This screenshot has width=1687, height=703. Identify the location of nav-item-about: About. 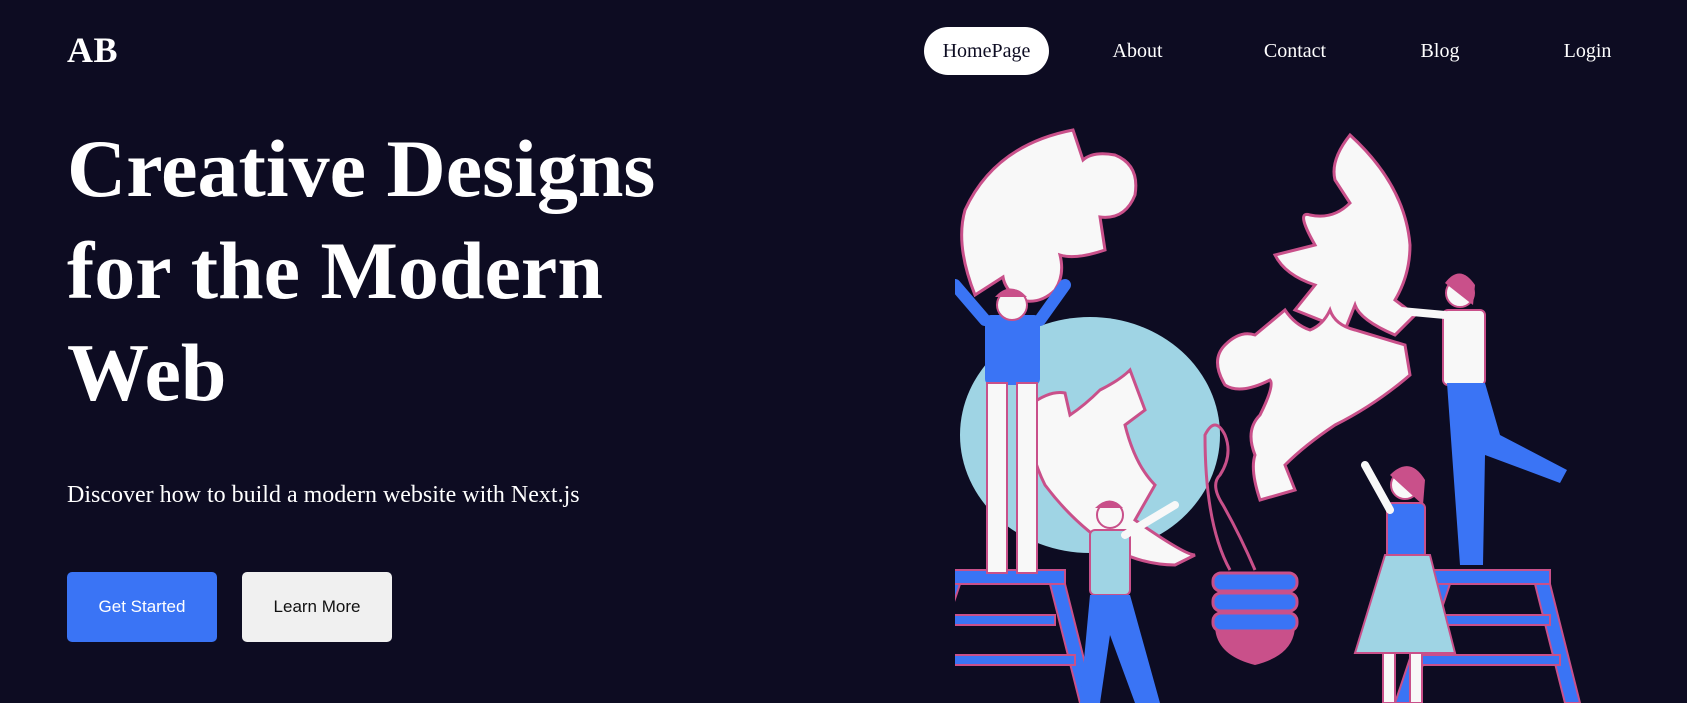
(1137, 51).